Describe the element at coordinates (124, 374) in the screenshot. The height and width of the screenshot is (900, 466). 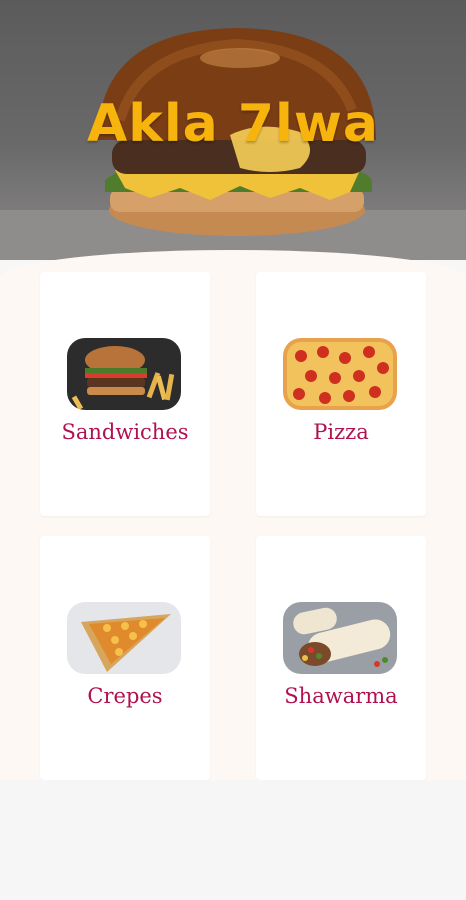
I see `sandwiches-image` at that location.